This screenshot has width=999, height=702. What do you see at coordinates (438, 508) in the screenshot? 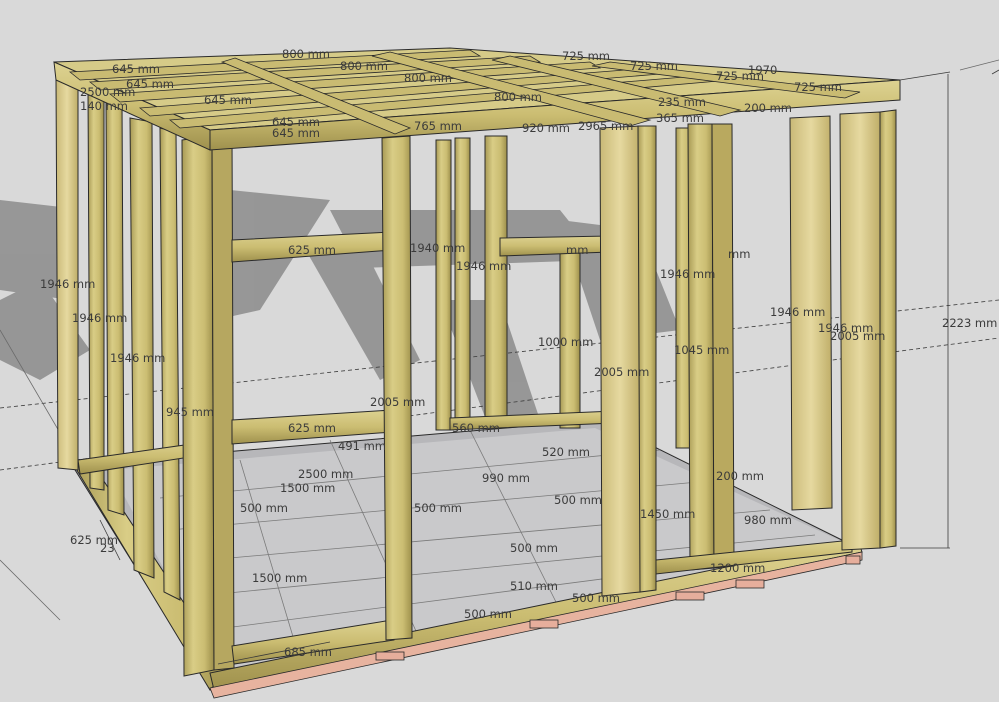
I see `dim-floor-500-b: 500 mm` at bounding box center [438, 508].